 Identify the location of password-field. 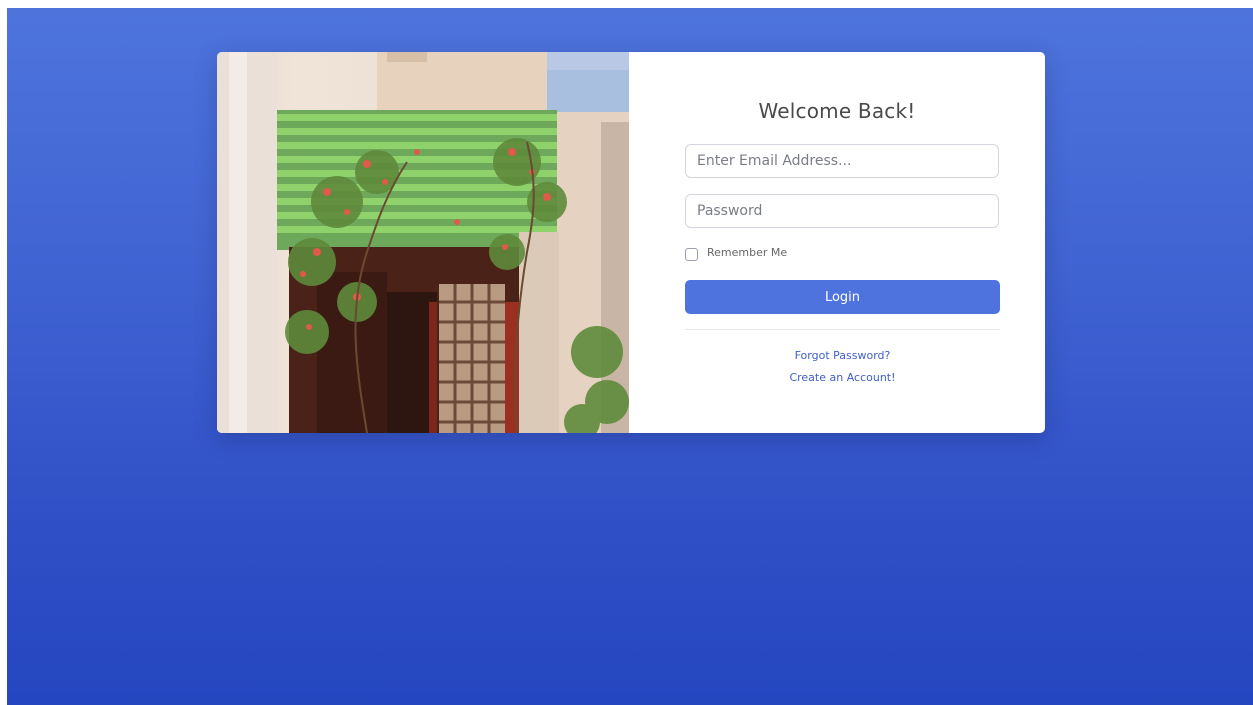
(842, 211).